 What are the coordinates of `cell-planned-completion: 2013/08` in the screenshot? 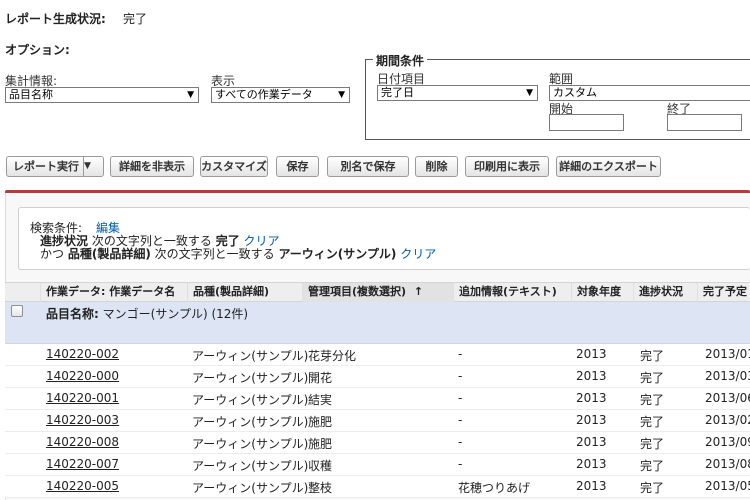 It's located at (727, 464).